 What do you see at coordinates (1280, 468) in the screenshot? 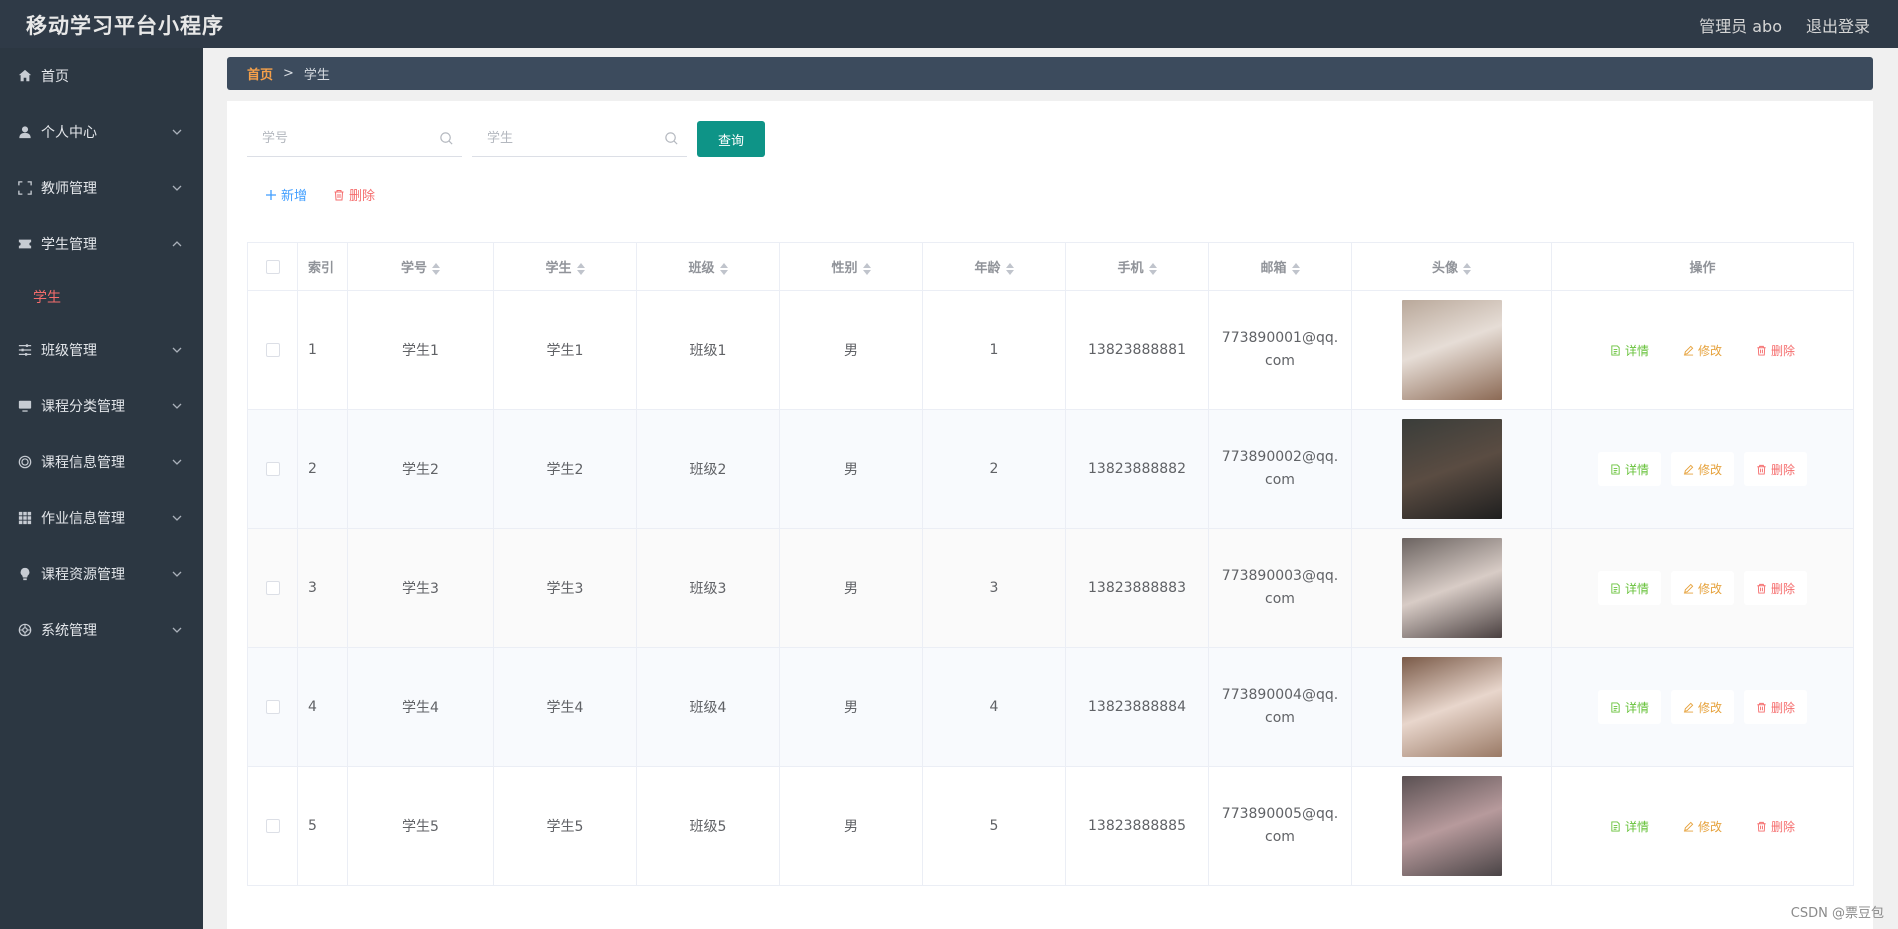
I see `email-text: 773890002@qq.com` at bounding box center [1280, 468].